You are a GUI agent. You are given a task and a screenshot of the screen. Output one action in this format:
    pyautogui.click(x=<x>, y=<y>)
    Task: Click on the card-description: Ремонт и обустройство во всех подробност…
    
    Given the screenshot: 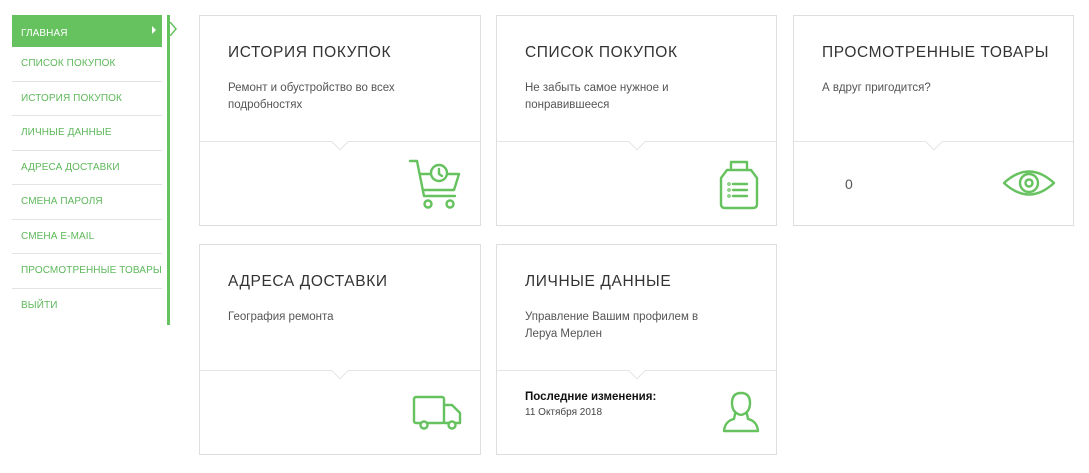 What is the action you would take?
    pyautogui.click(x=311, y=96)
    